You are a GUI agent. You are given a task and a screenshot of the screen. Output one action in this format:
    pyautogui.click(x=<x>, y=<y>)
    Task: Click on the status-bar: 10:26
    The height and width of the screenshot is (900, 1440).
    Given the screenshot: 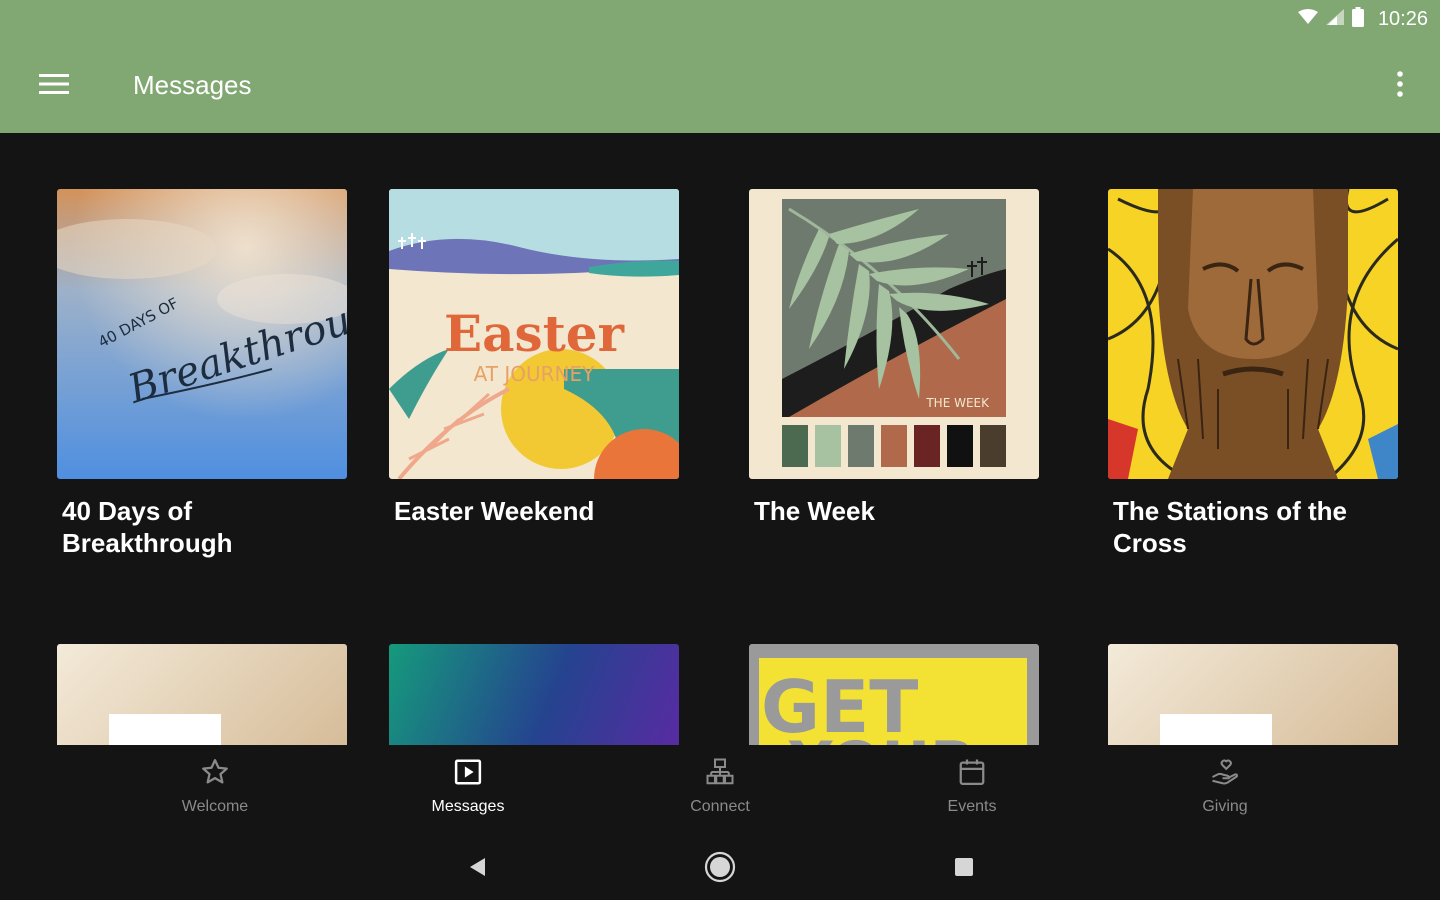 What is the action you would take?
    pyautogui.click(x=1362, y=19)
    